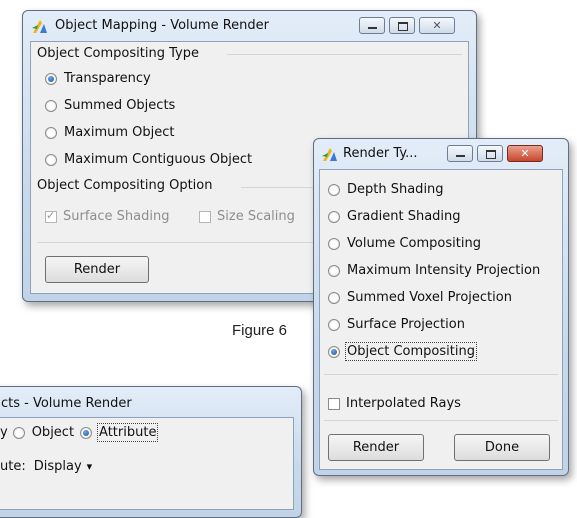 This screenshot has width=577, height=518. I want to click on radio-attribute-label: Attribute, so click(128, 432).